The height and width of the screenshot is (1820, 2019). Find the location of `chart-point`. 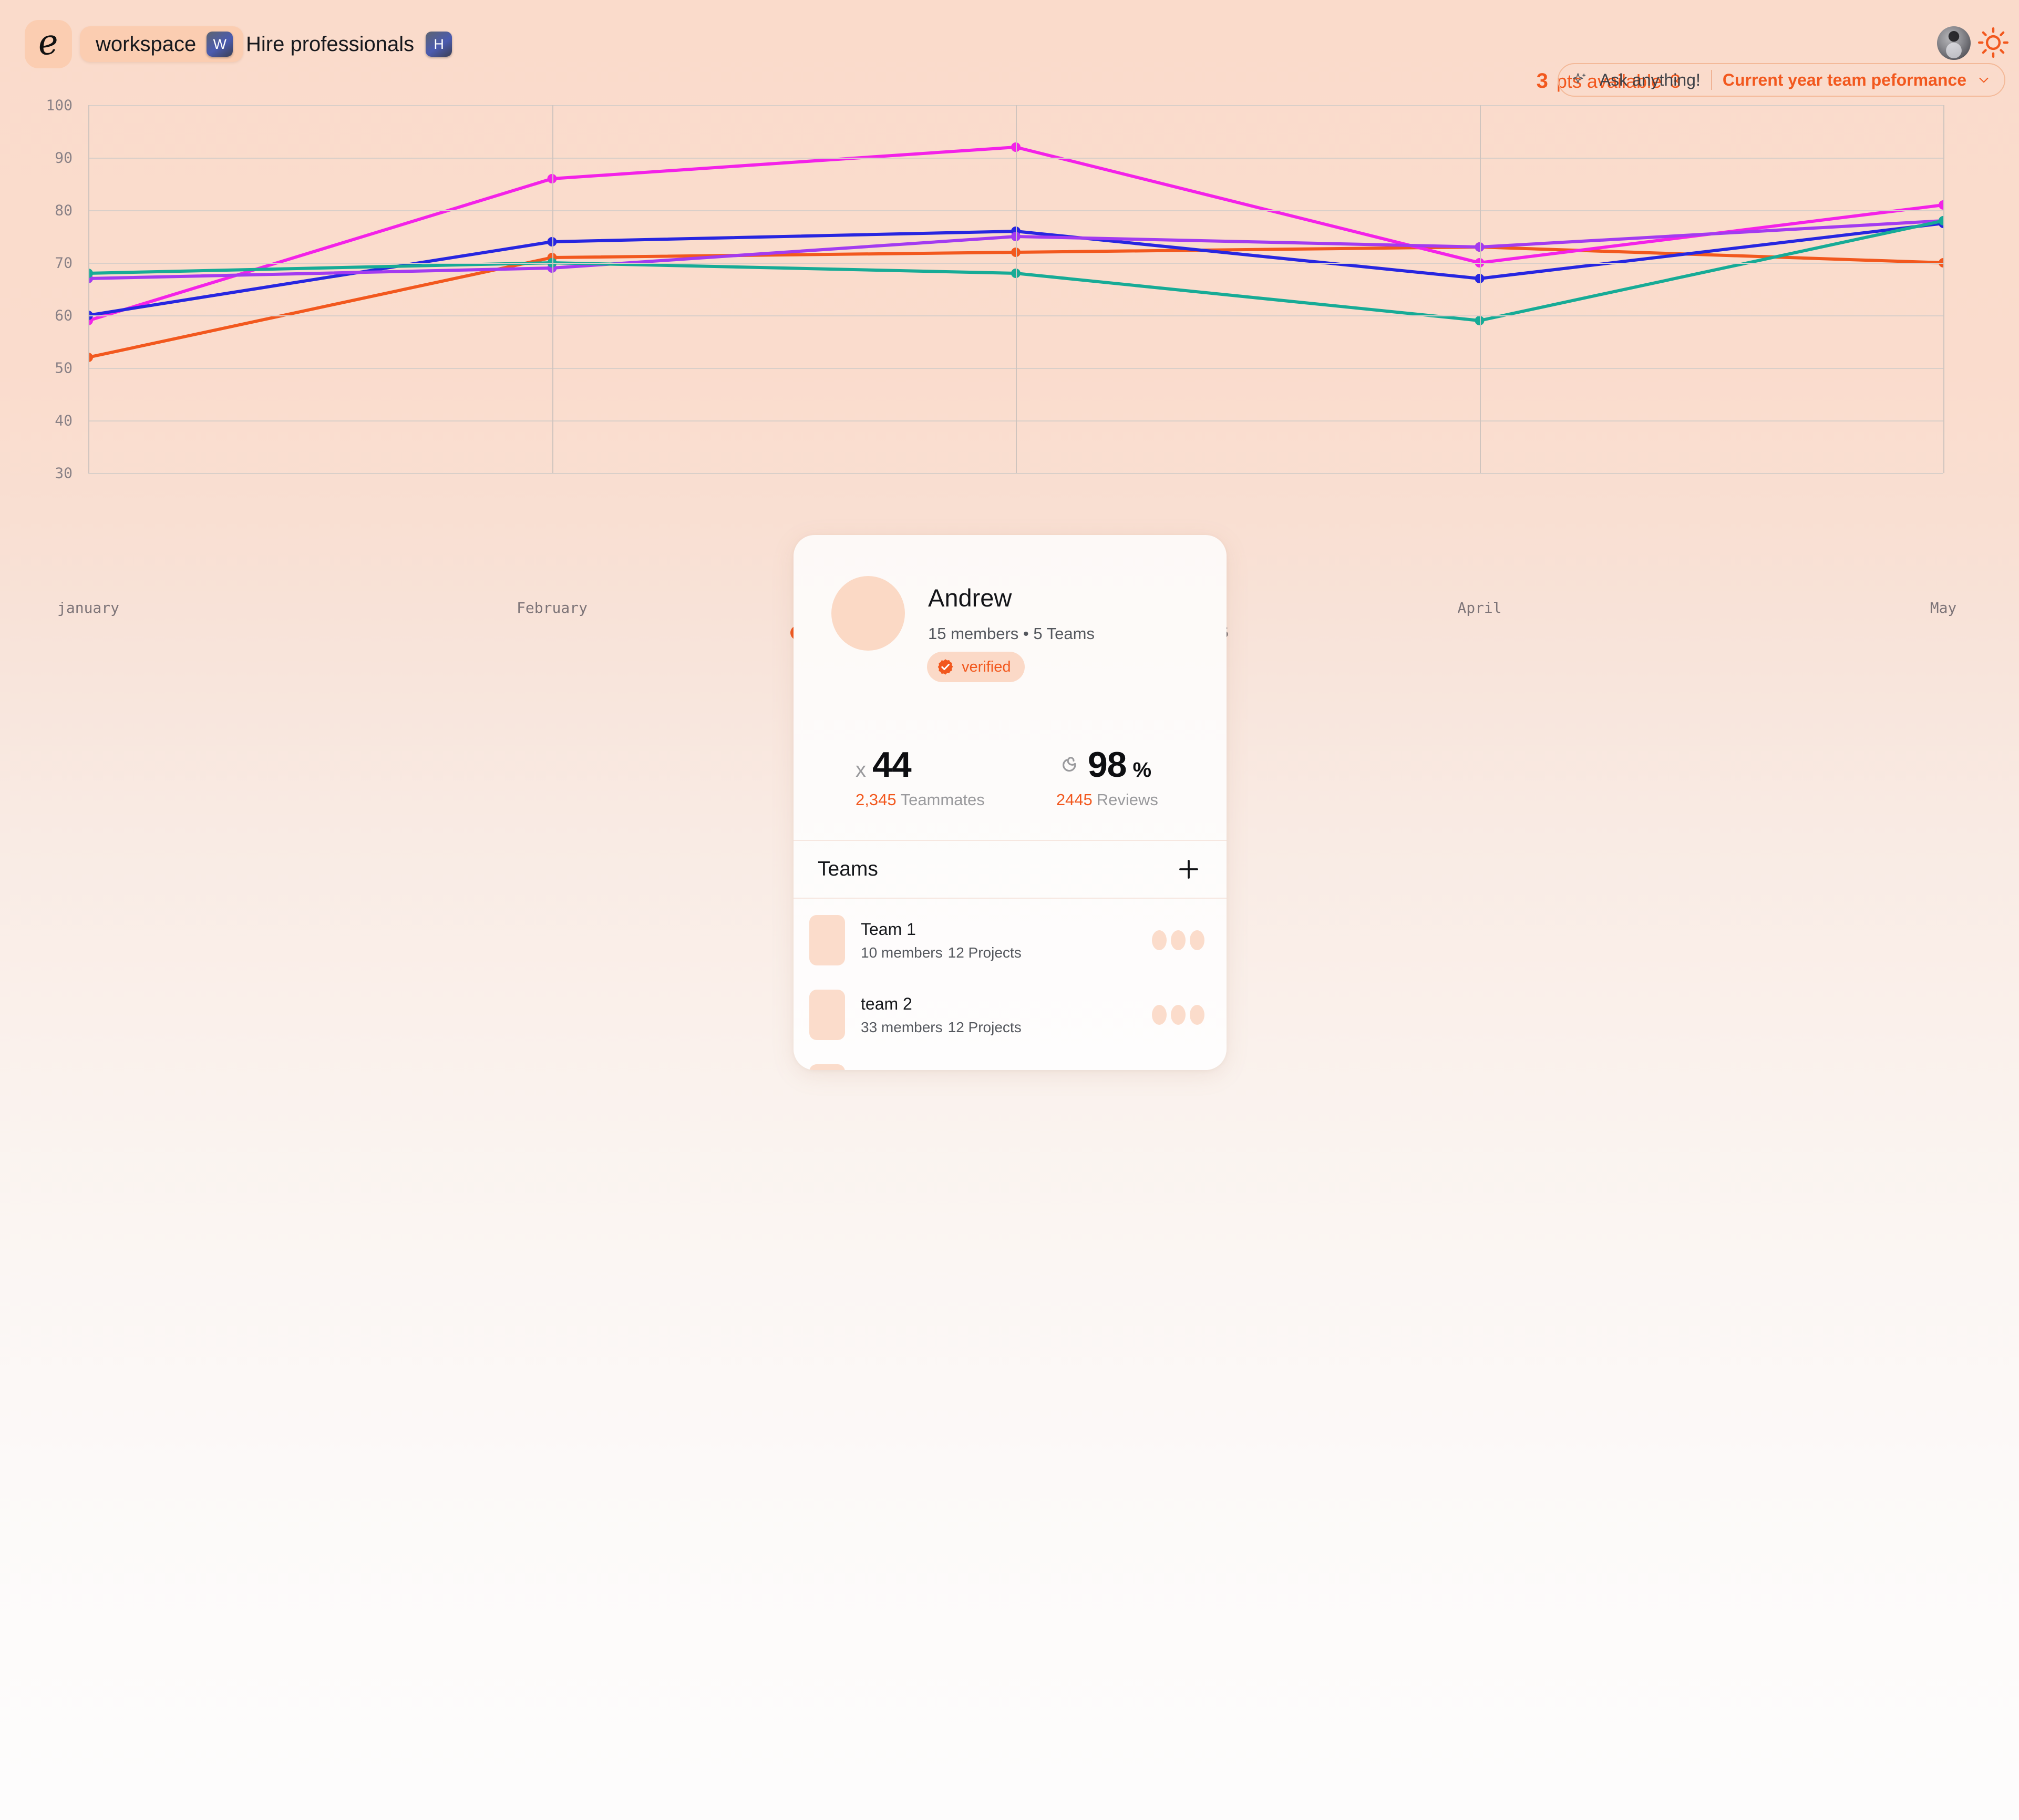

chart-point is located at coordinates (1943, 205).